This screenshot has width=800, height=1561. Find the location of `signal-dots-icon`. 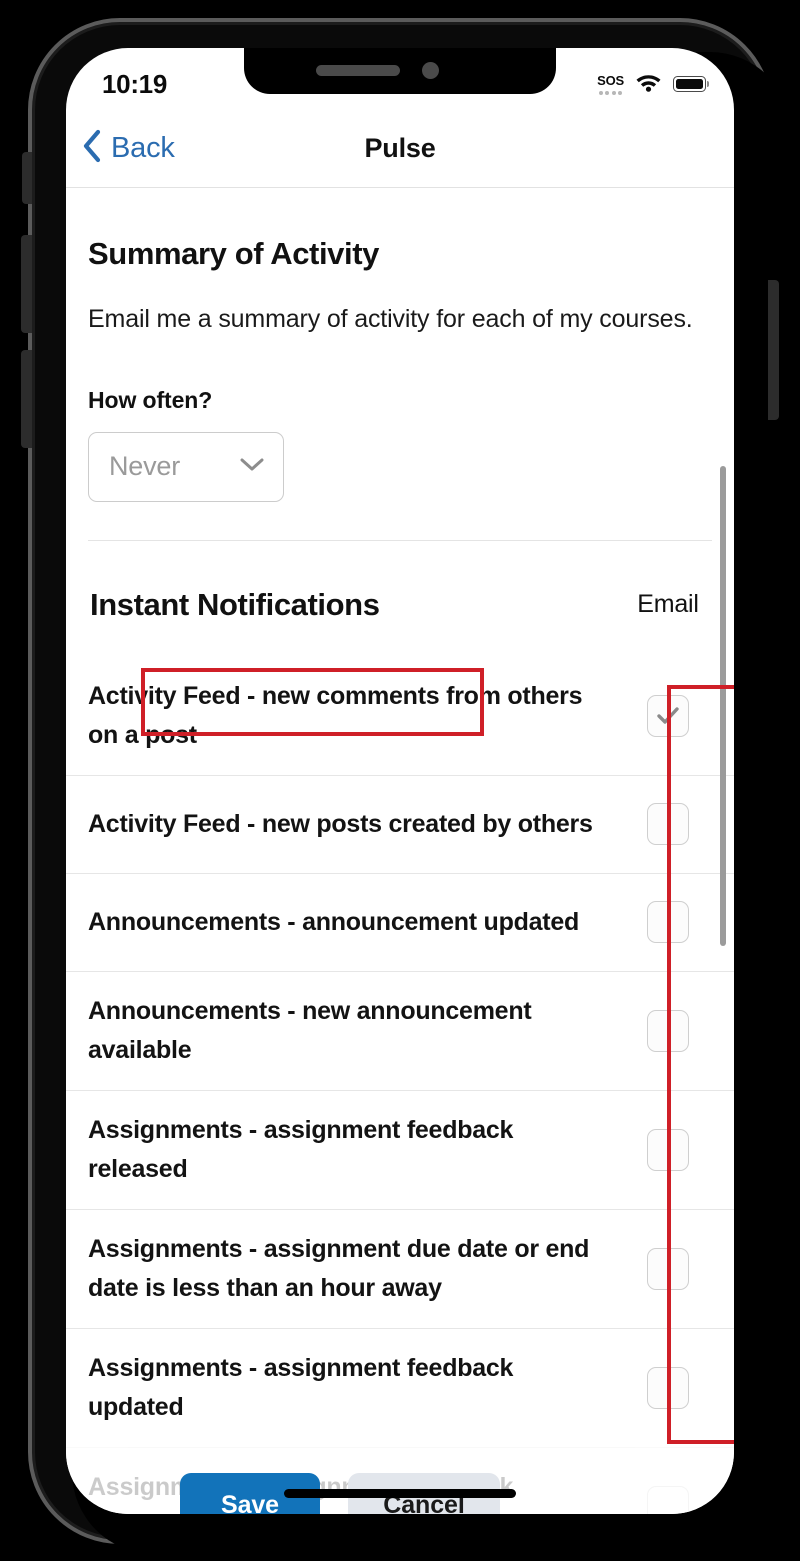

signal-dots-icon is located at coordinates (610, 93).